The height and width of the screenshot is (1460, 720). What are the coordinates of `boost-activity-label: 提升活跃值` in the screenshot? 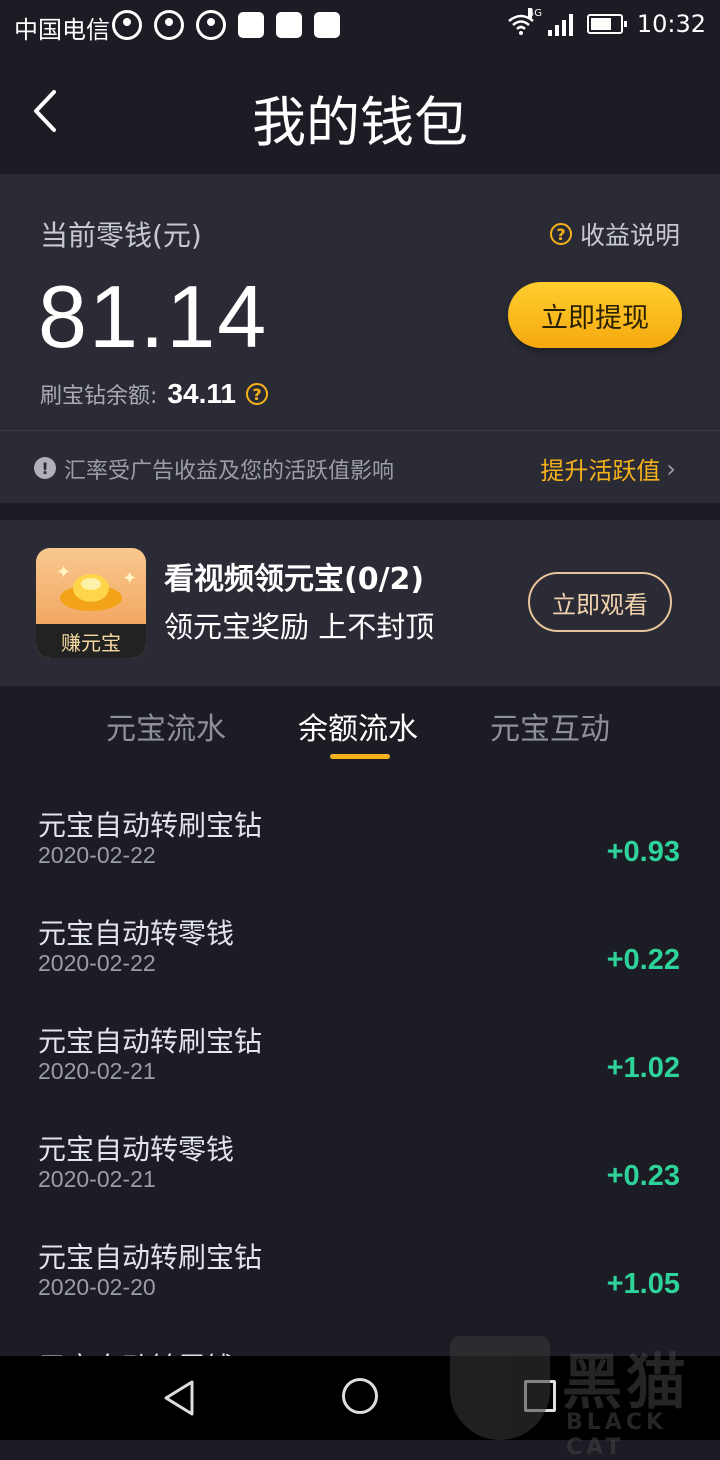 It's located at (600, 471).